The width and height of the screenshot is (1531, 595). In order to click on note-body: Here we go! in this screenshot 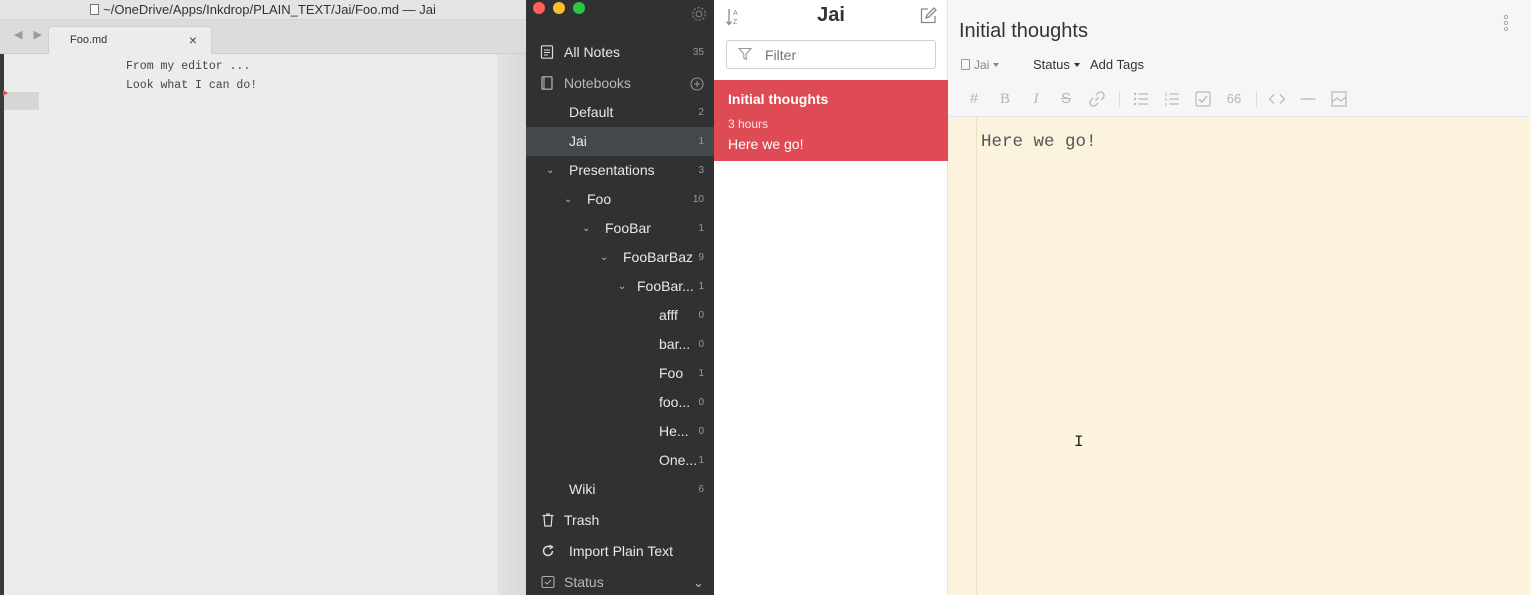, I will do `click(1039, 142)`.